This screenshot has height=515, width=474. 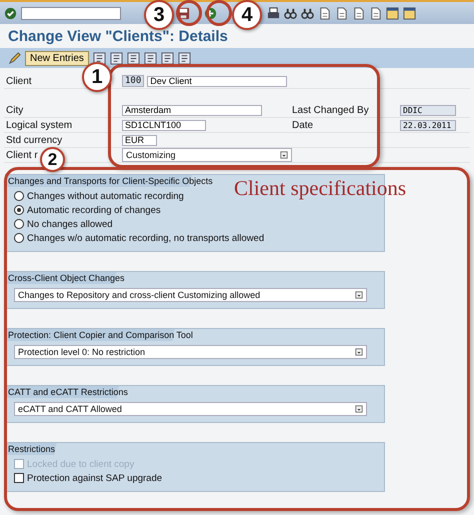 I want to click on read-only-field: 22.03.2011, so click(x=428, y=125).